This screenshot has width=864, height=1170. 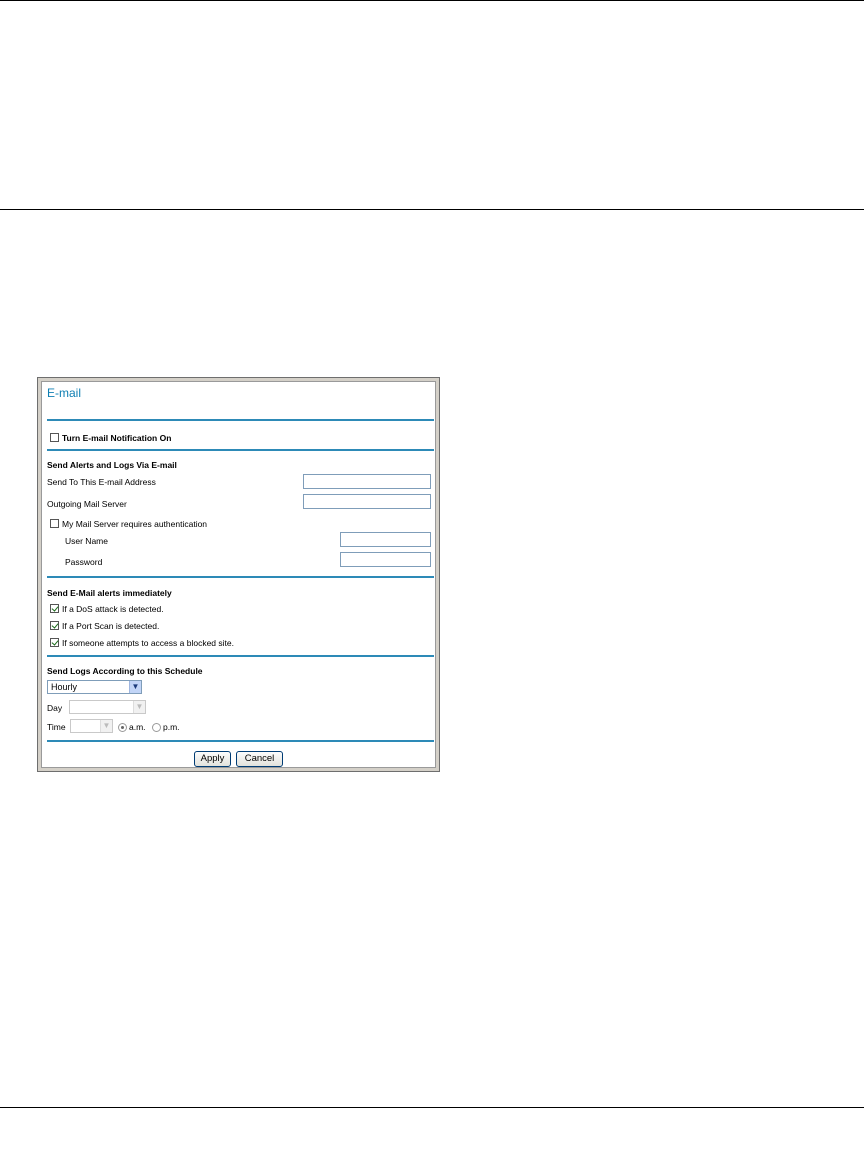 What do you see at coordinates (55, 708) in the screenshot?
I see `day-label: Day` at bounding box center [55, 708].